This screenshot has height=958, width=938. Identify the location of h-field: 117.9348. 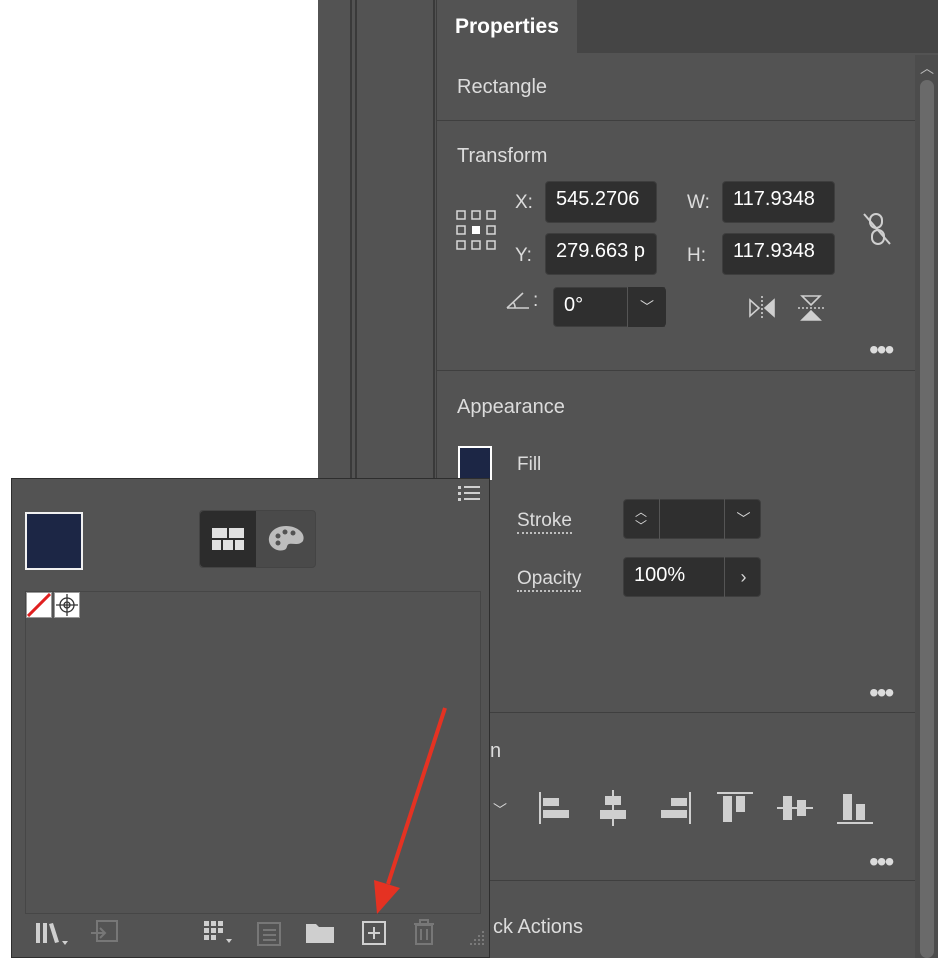
(778, 254).